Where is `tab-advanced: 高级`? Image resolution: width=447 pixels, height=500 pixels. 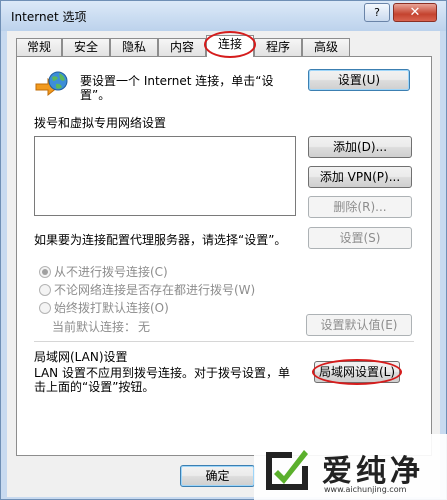
tab-advanced: 高级 is located at coordinates (326, 47).